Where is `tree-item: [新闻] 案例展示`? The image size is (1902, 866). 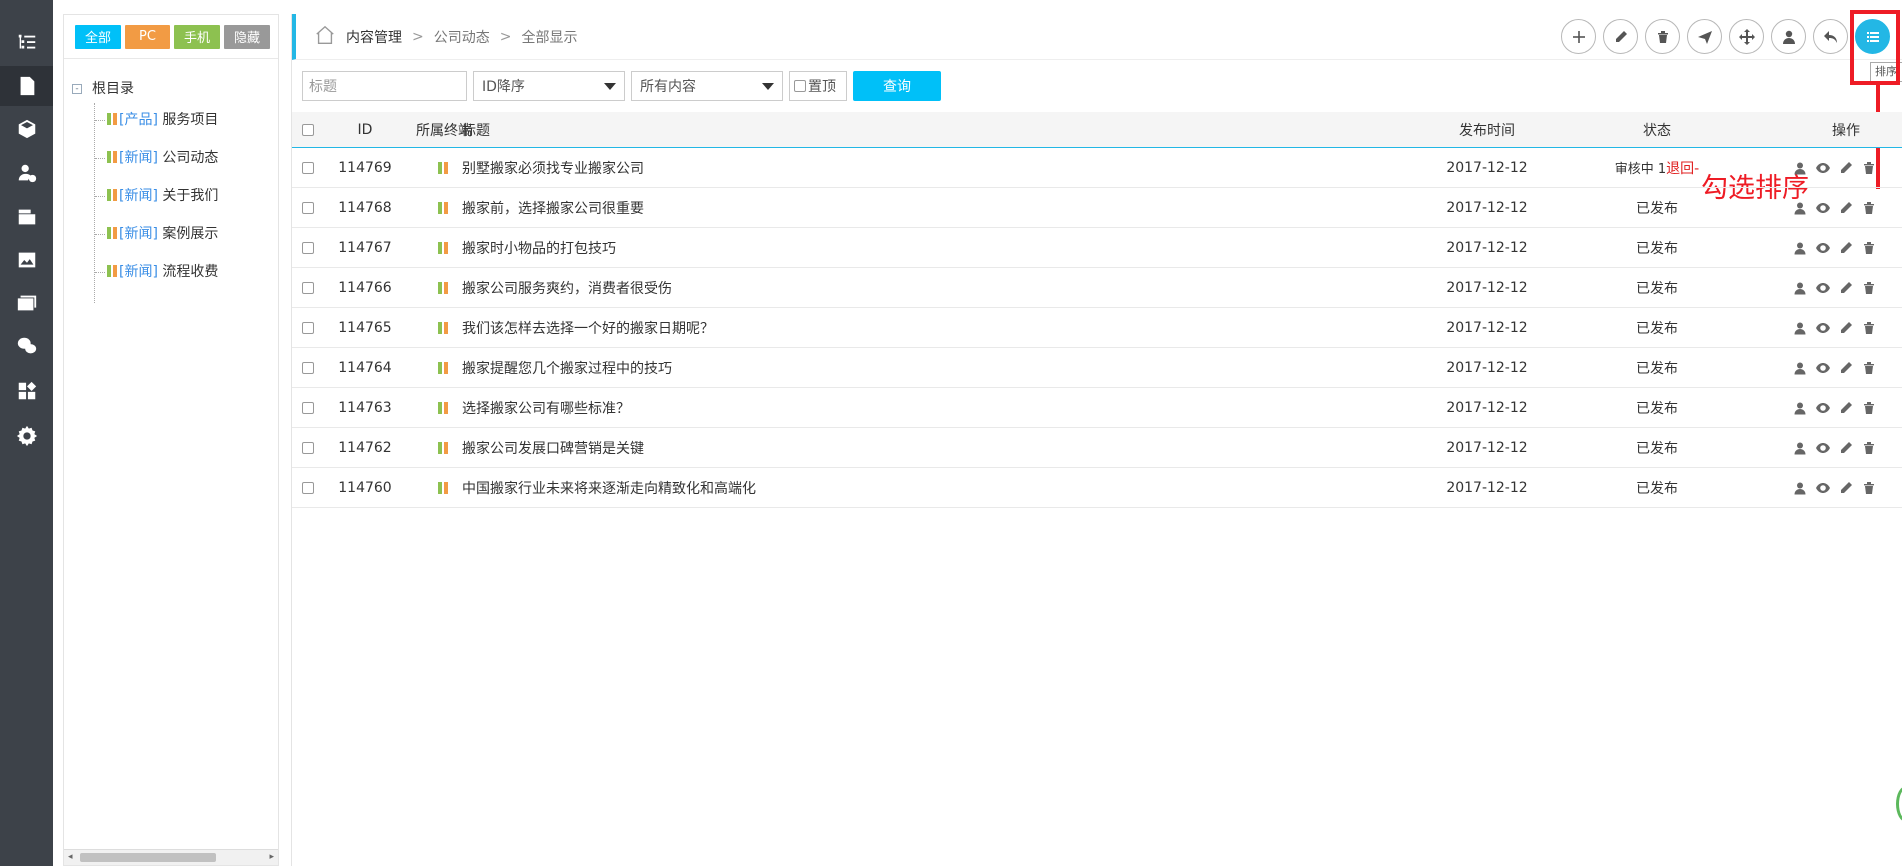
tree-item: [新闻] 案例展示 is located at coordinates (171, 234).